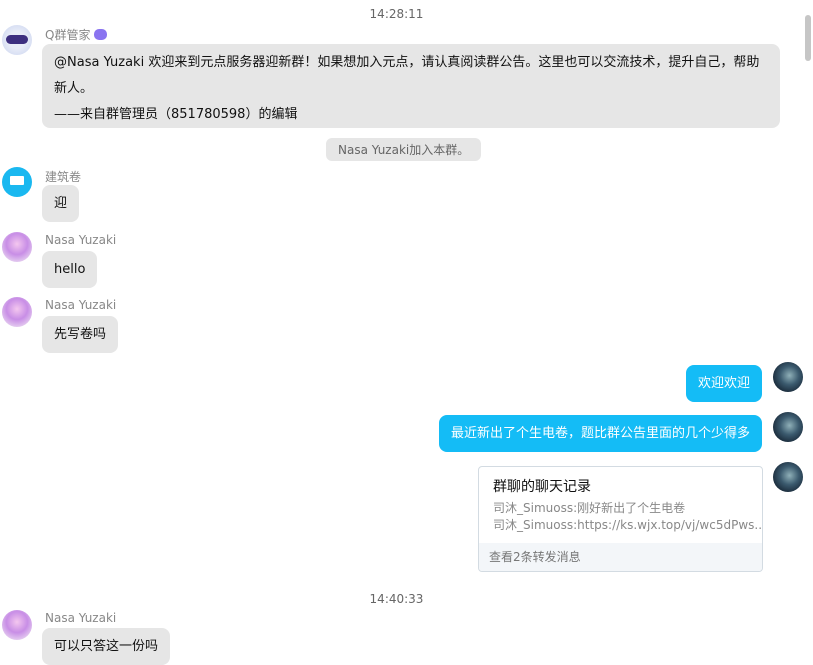 This screenshot has height=665, width=813. Describe the element at coordinates (61, 203) in the screenshot. I see `message-bubble: 迎` at that location.